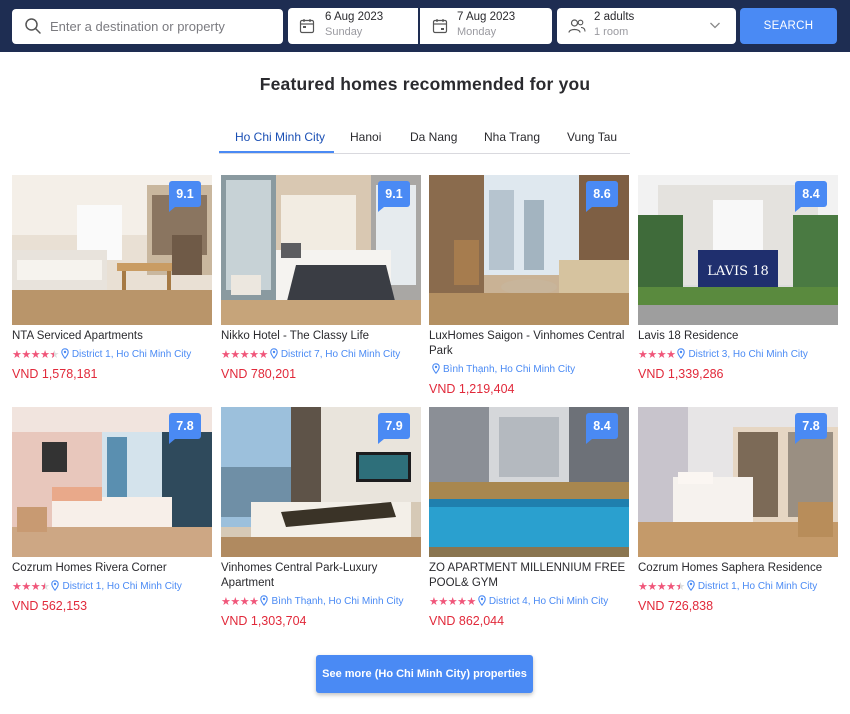 The image size is (850, 714). Describe the element at coordinates (321, 576) in the screenshot. I see `listing-name: Vinhomes Central Park-Luxury Apartment` at that location.